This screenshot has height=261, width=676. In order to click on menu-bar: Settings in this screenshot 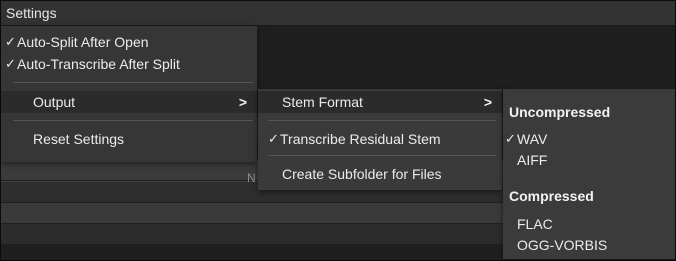, I will do `click(338, 13)`.